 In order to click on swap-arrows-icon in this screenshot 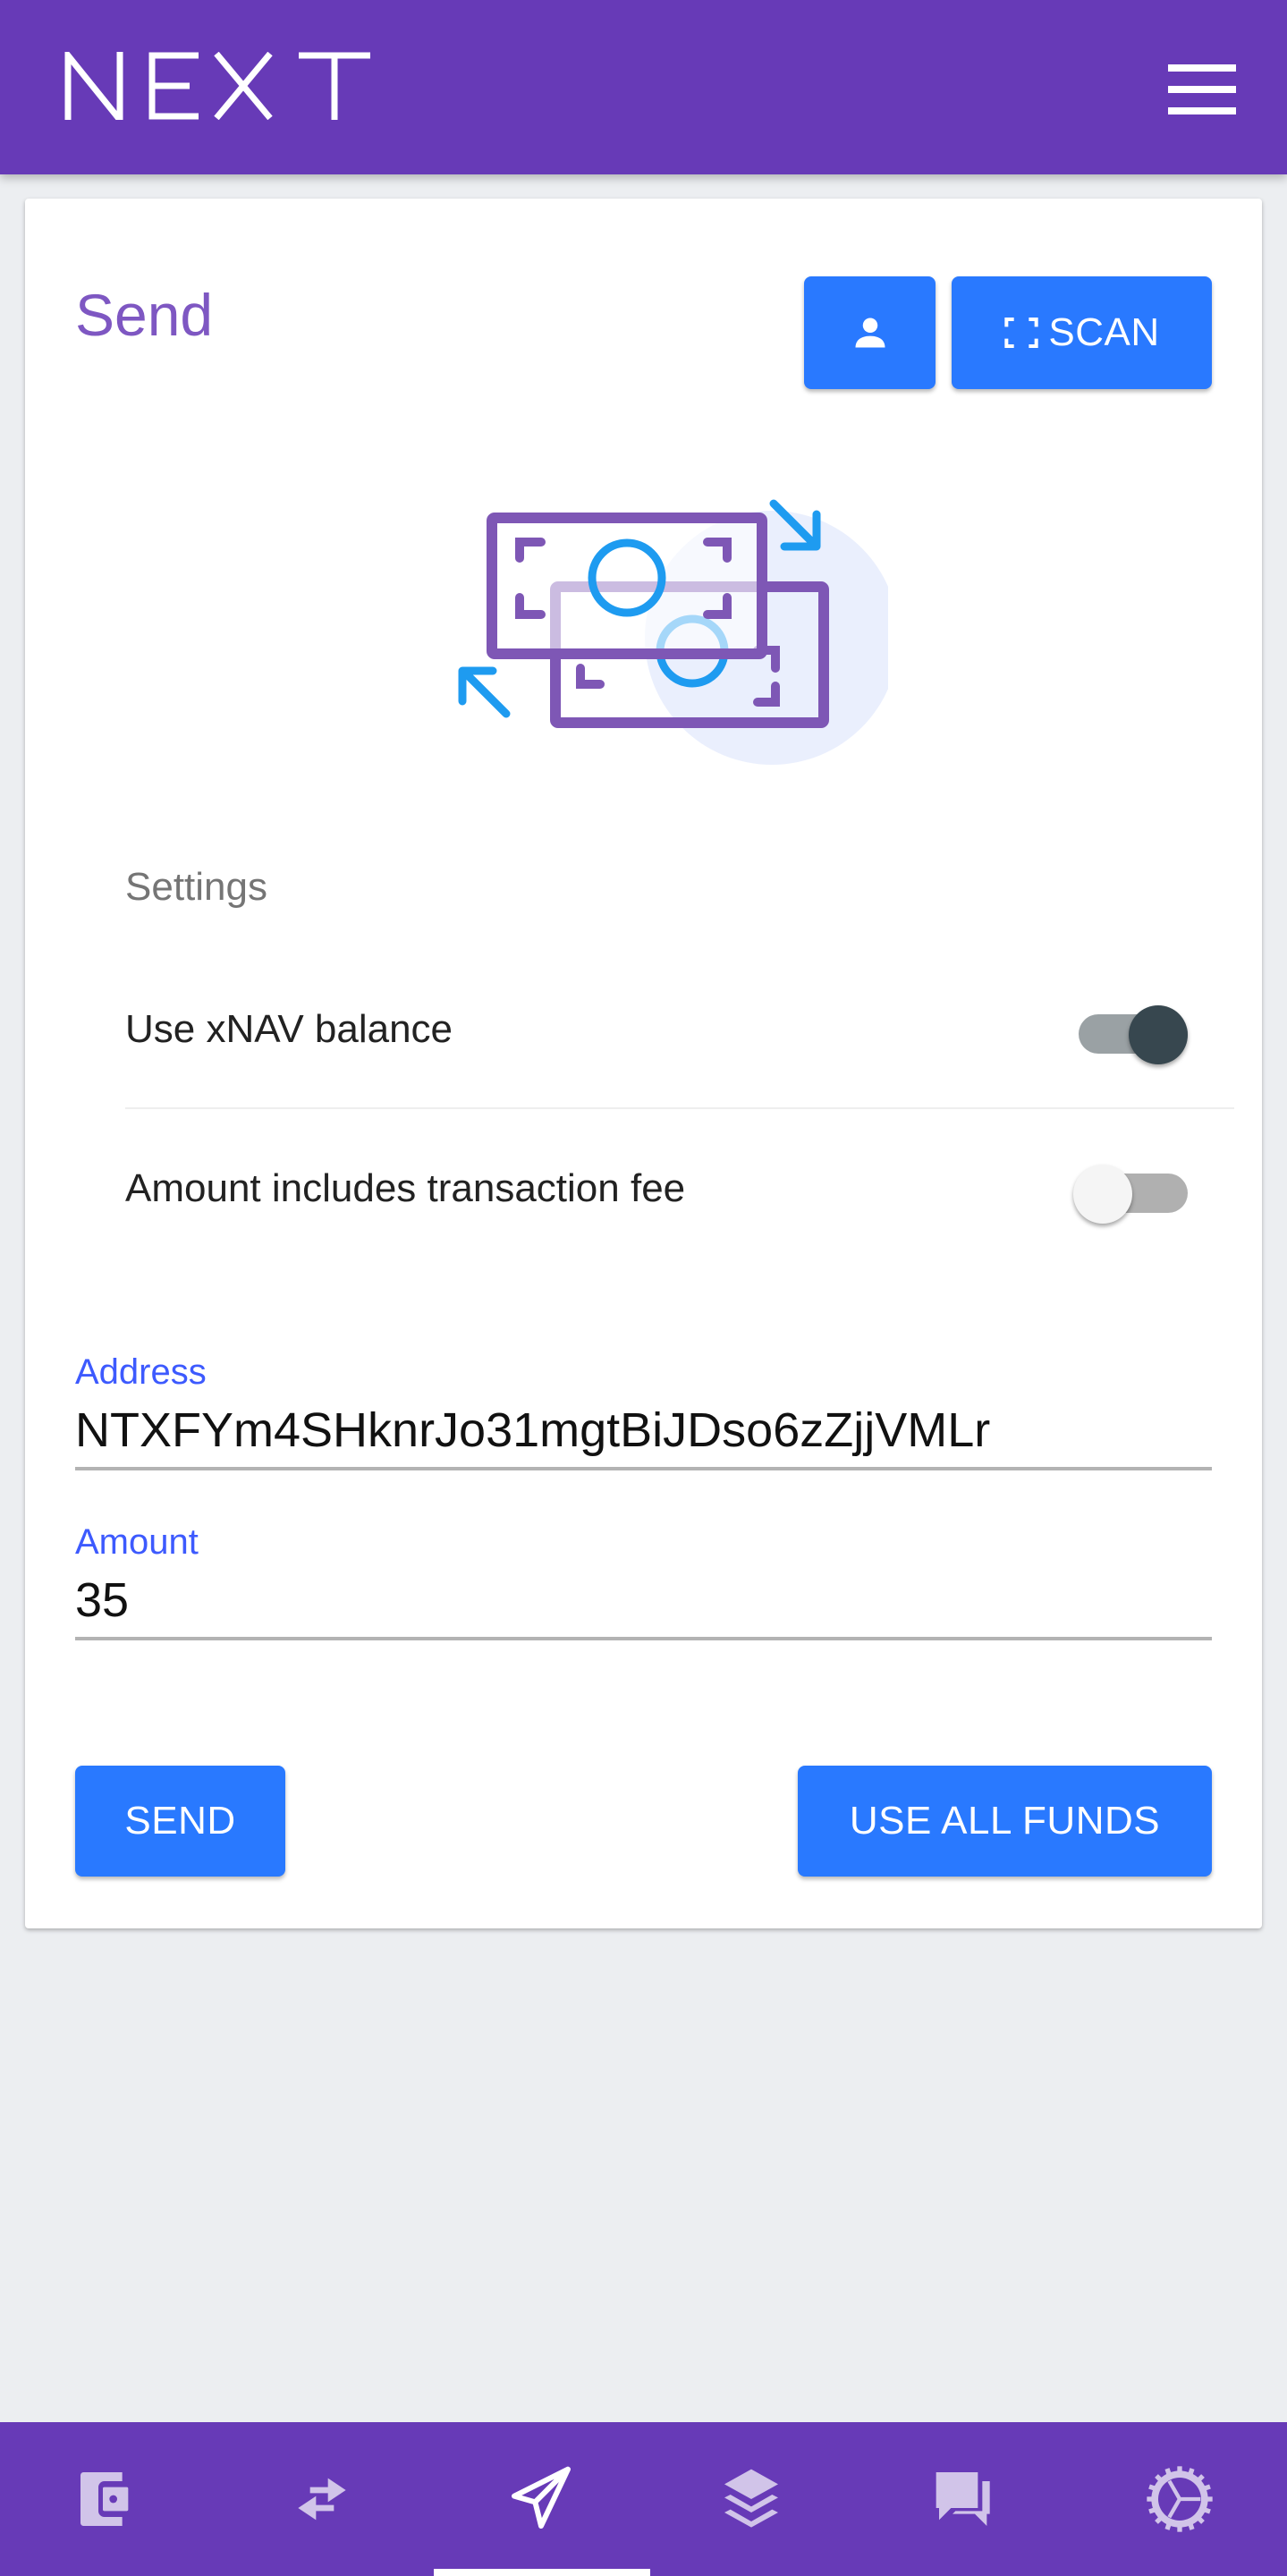, I will do `click(322, 2499)`.